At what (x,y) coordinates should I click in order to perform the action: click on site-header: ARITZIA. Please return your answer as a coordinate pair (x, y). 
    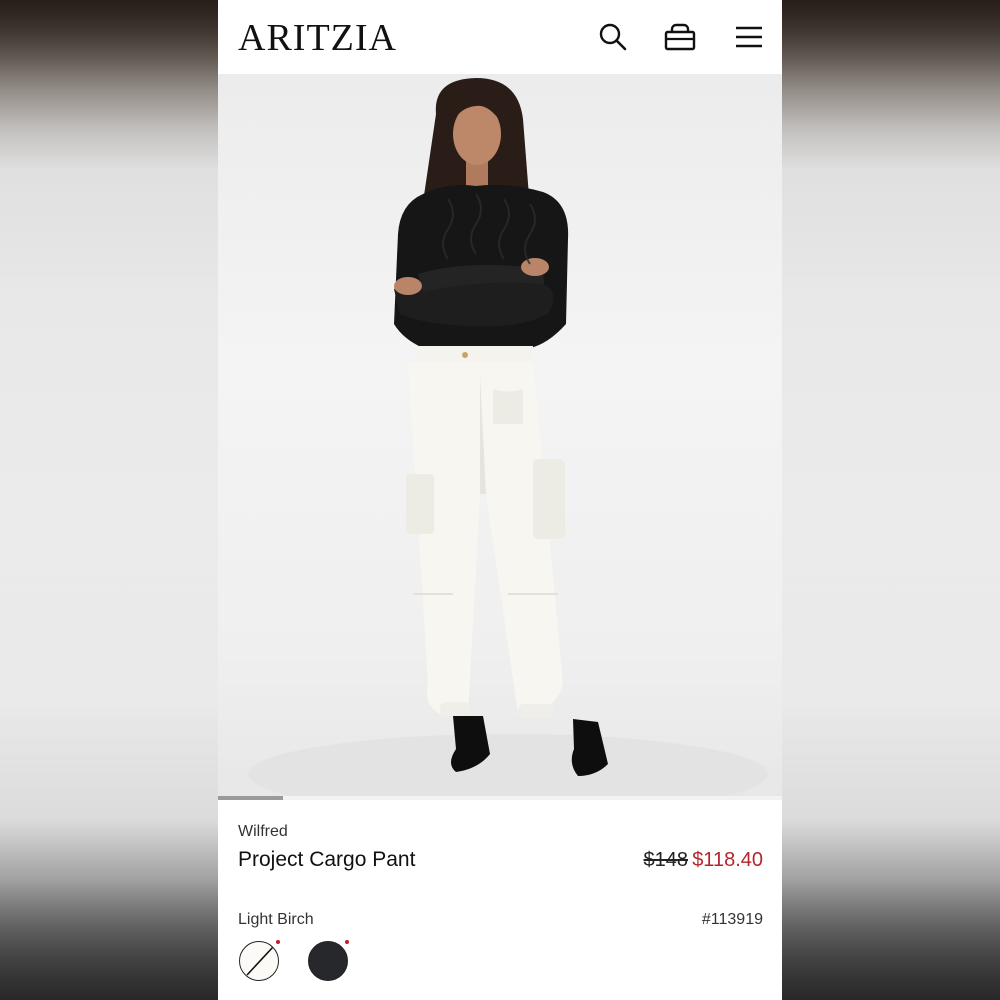
    Looking at the image, I should click on (500, 37).